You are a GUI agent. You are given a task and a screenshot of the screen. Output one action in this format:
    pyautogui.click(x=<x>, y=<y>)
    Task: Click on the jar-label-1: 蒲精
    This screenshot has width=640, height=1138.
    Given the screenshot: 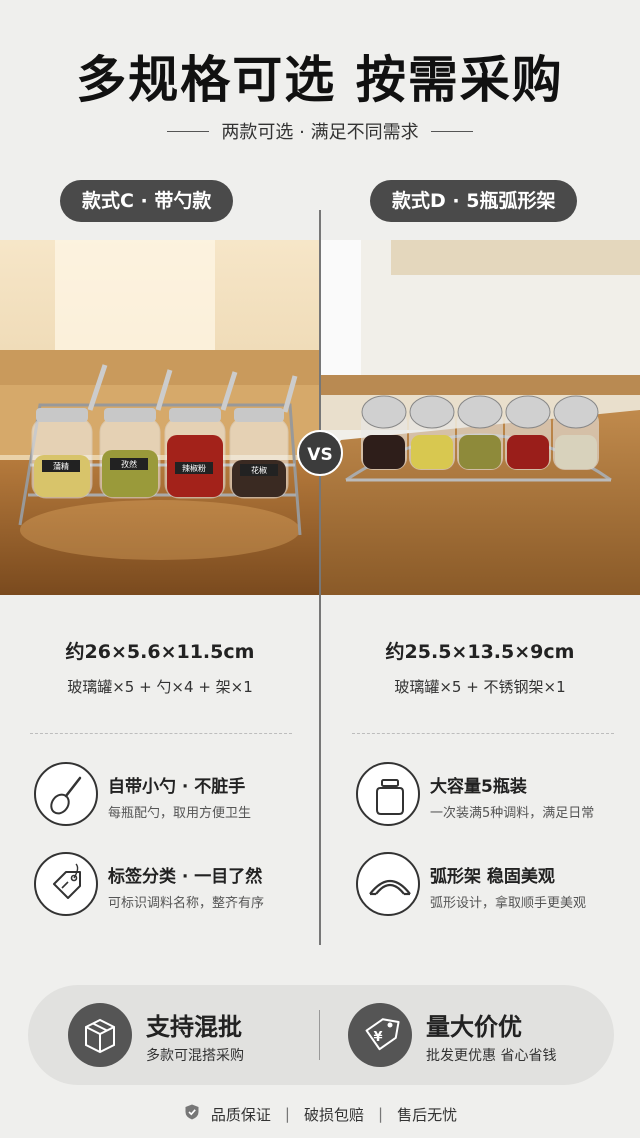 What is the action you would take?
    pyautogui.click(x=61, y=466)
    